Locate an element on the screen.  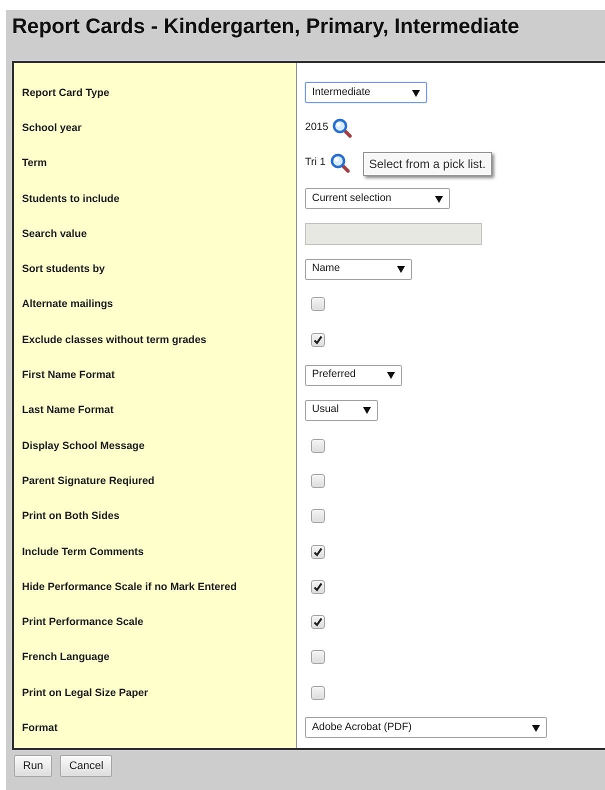
field-label: Alternate mailings is located at coordinates (68, 304).